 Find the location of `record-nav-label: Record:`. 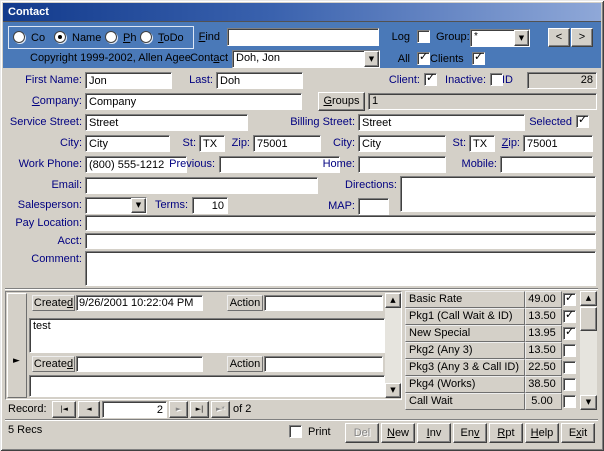

record-nav-label: Record: is located at coordinates (27, 409).